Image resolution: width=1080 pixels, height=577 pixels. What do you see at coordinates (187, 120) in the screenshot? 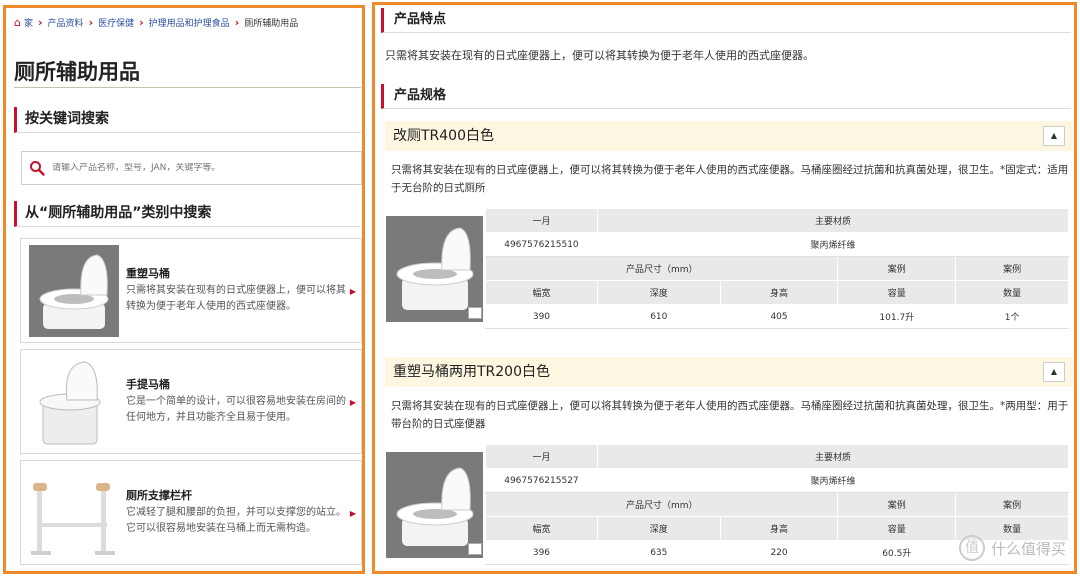
I see `keyword-search-heading: 按关键词搜索` at bounding box center [187, 120].